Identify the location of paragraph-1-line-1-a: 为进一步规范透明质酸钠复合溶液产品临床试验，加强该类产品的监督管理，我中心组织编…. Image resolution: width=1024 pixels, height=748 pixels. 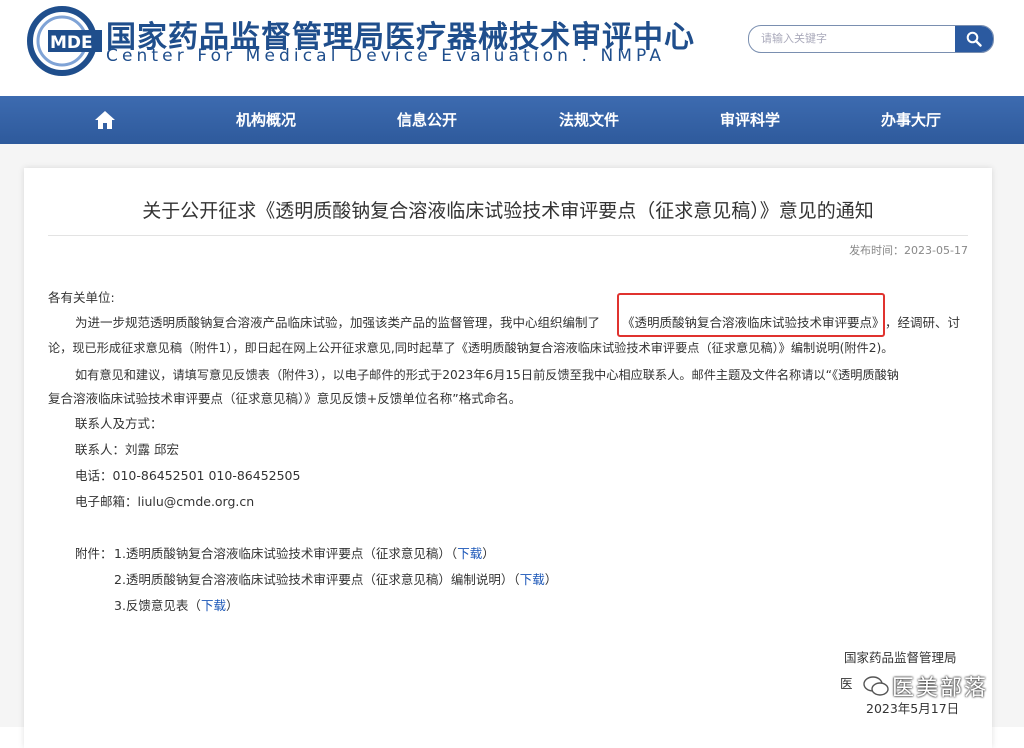
(338, 322).